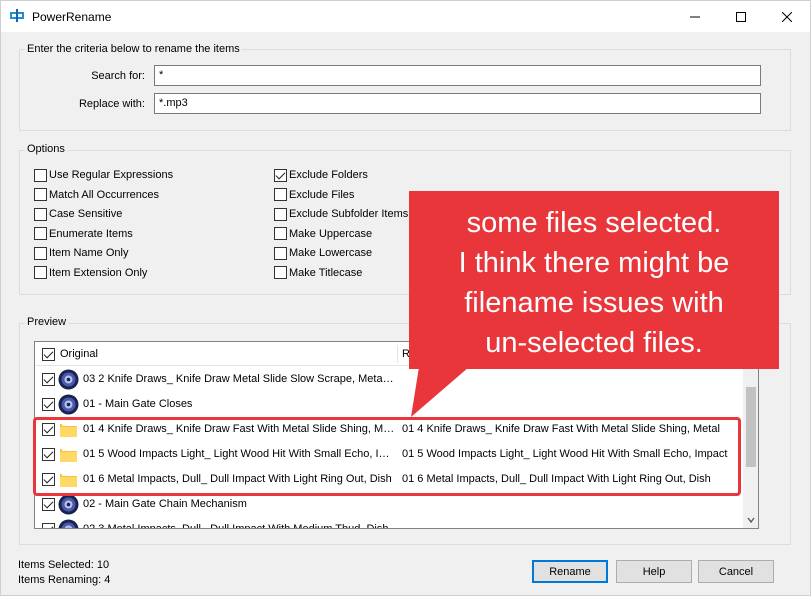  Describe the element at coordinates (40, 272) in the screenshot. I see `option-item-extension-only-checkbox-box` at that location.